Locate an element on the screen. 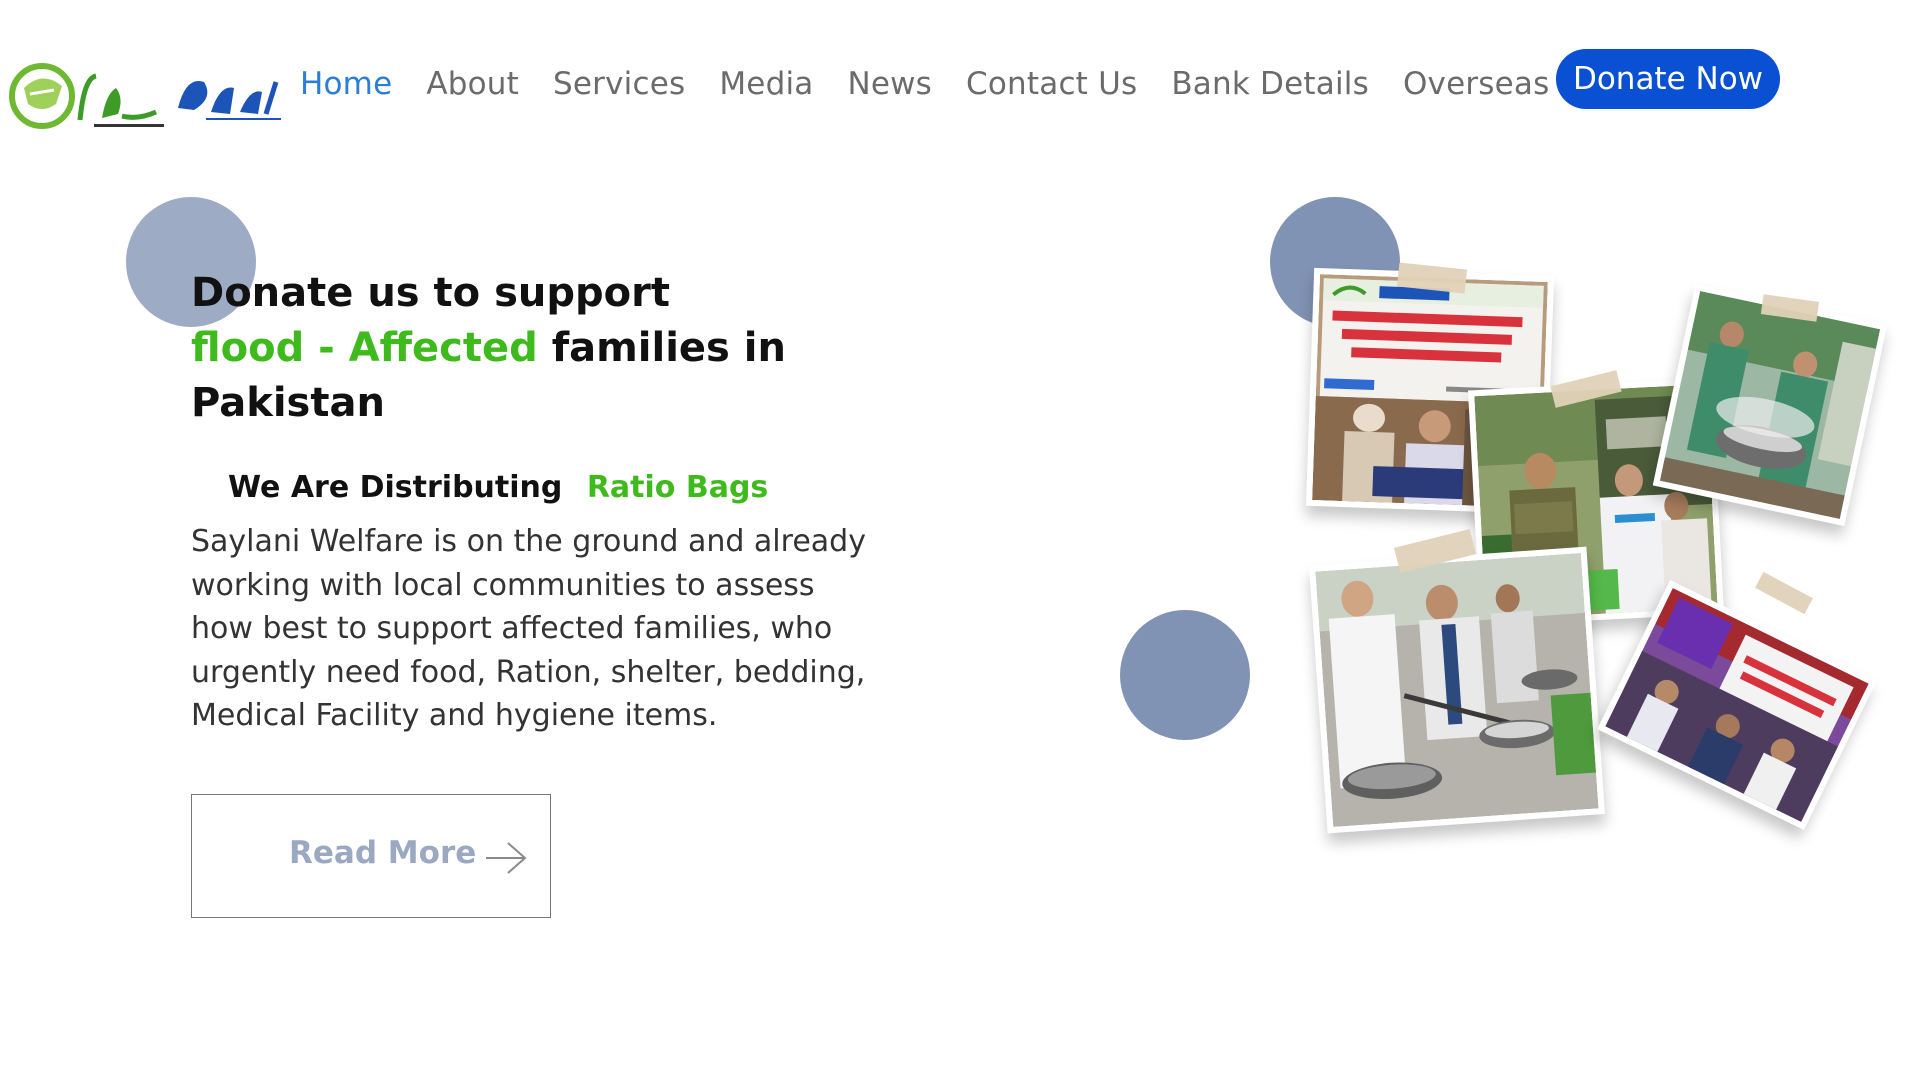 This screenshot has width=1920, height=1080. hero-subtitle-highlight: Ratio Bags is located at coordinates (677, 487).